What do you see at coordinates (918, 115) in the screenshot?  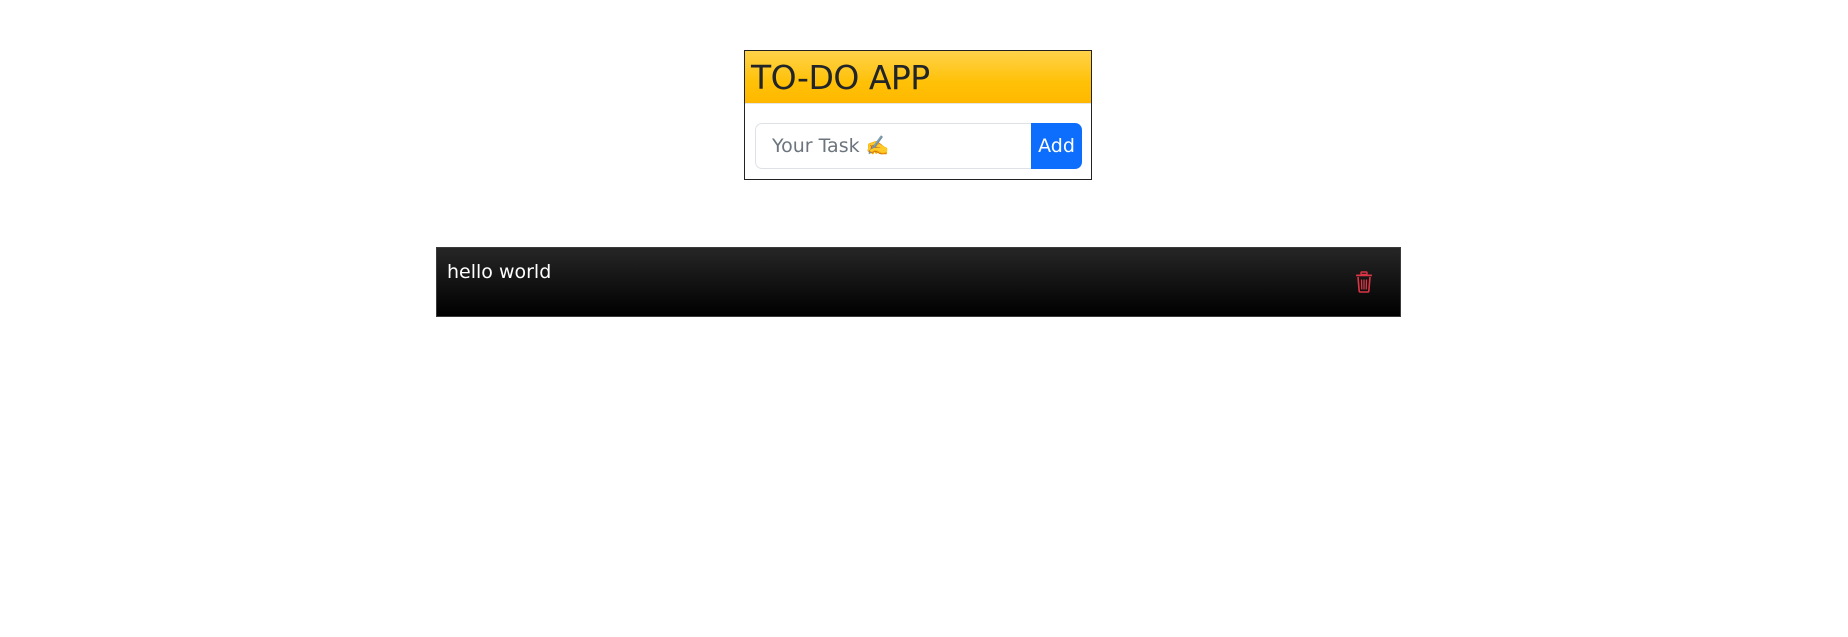 I see `todo-card: TO-DO APP Add` at bounding box center [918, 115].